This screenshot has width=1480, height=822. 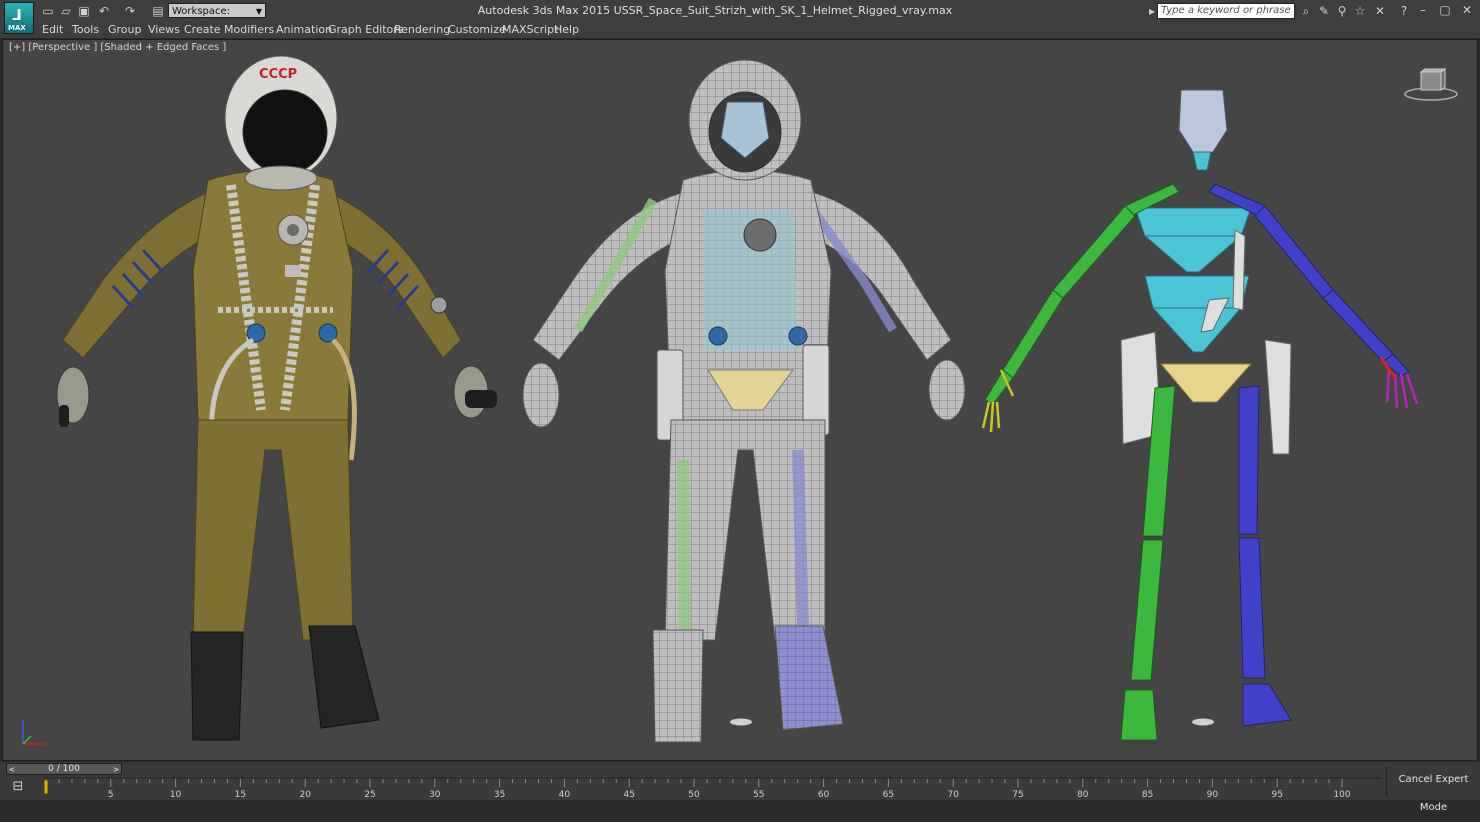 I want to click on menu-maxscript: MAXScript, so click(x=530, y=29).